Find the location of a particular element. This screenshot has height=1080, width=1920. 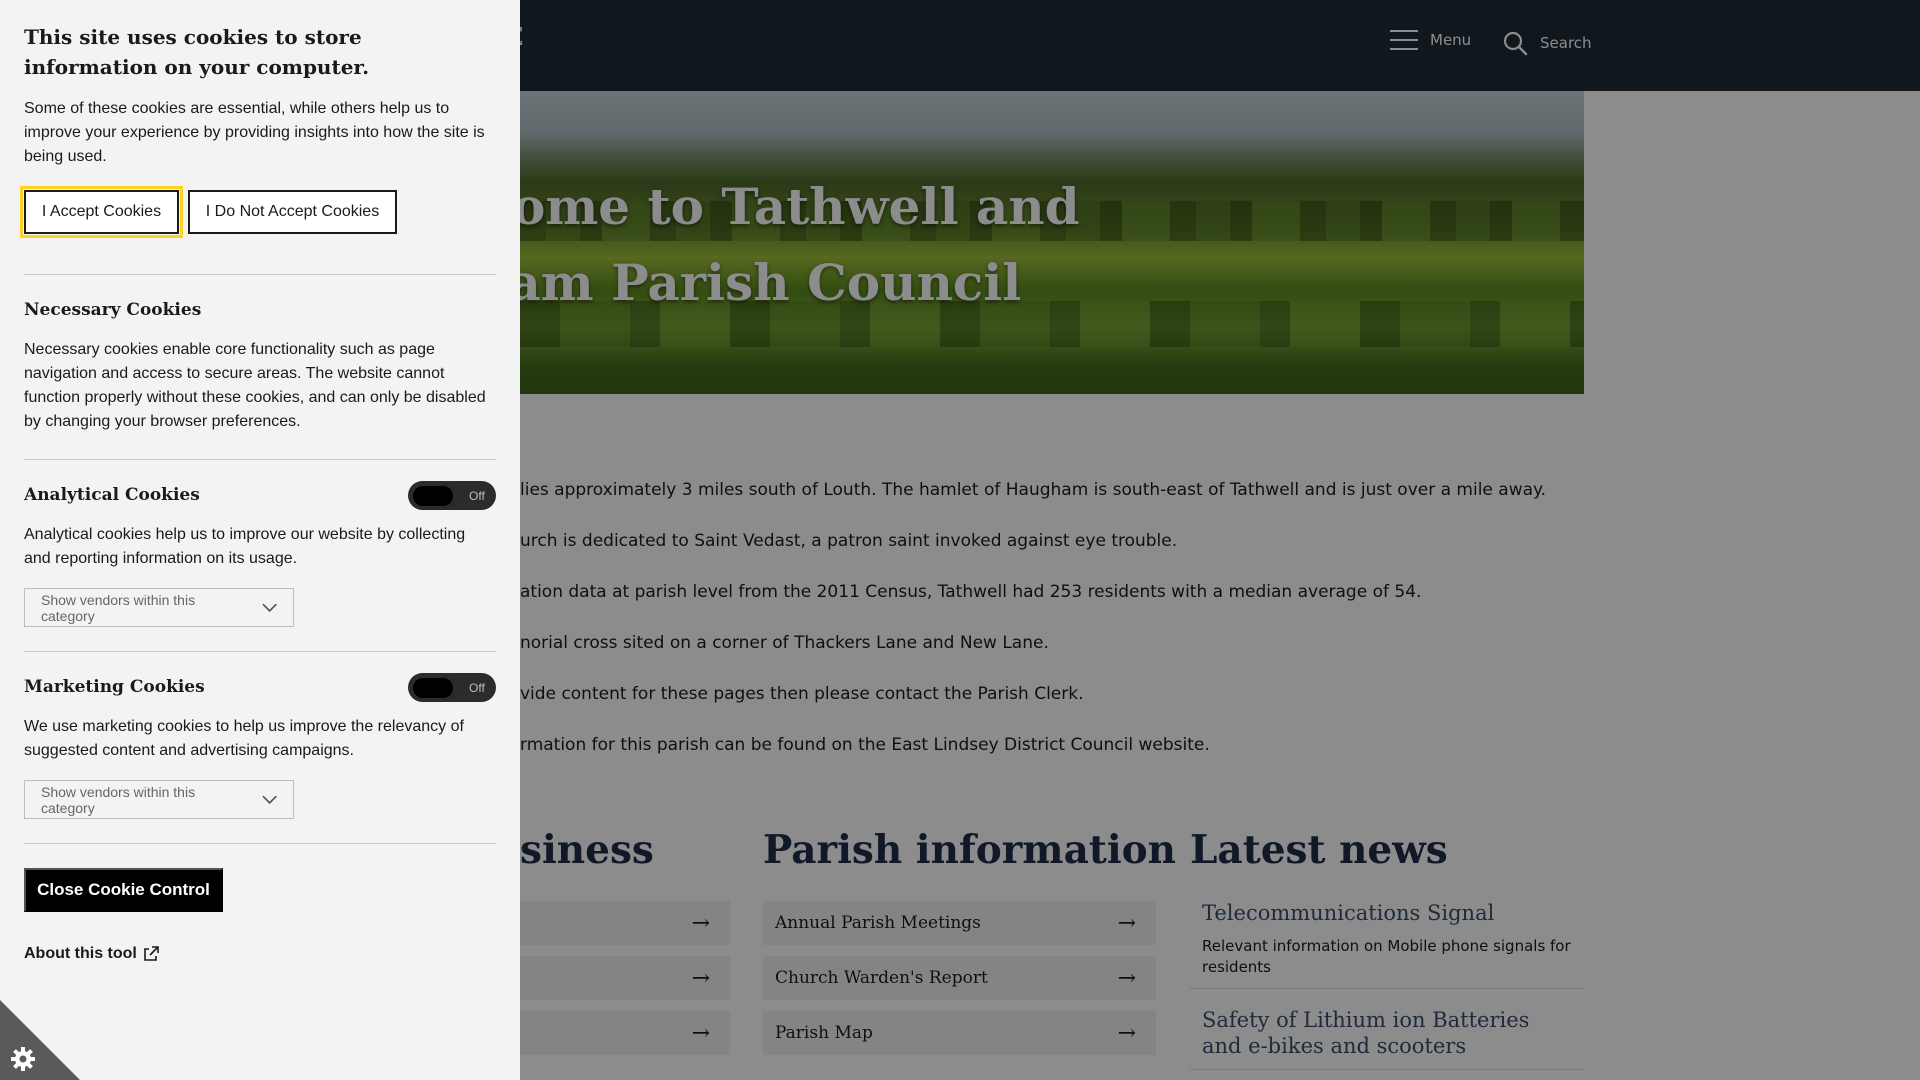

analytical-cookies-title: Analytical Cookies is located at coordinates (112, 495).